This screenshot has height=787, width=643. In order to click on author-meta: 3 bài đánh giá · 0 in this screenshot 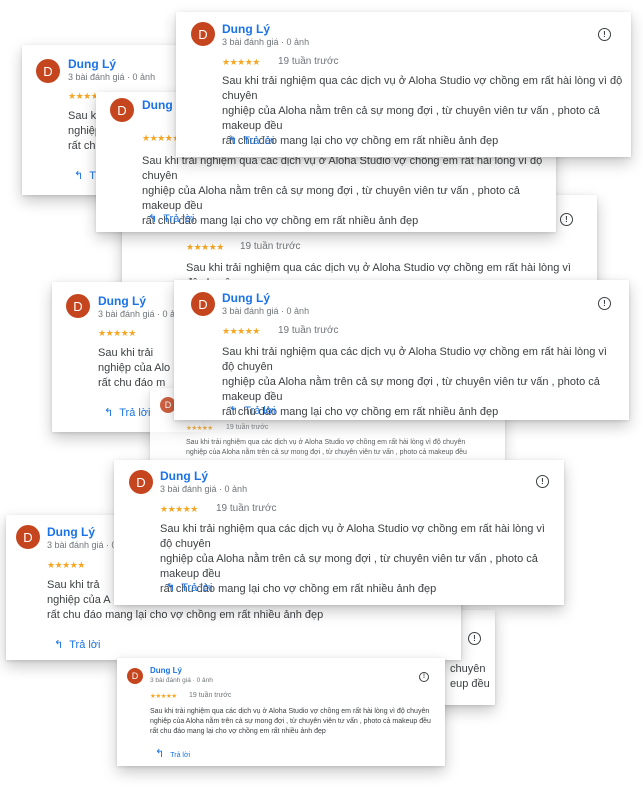, I will do `click(82, 545)`.